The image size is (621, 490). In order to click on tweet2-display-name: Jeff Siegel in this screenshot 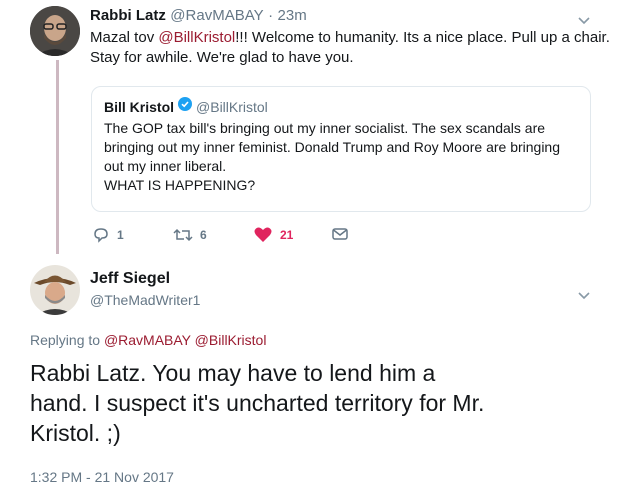, I will do `click(145, 279)`.